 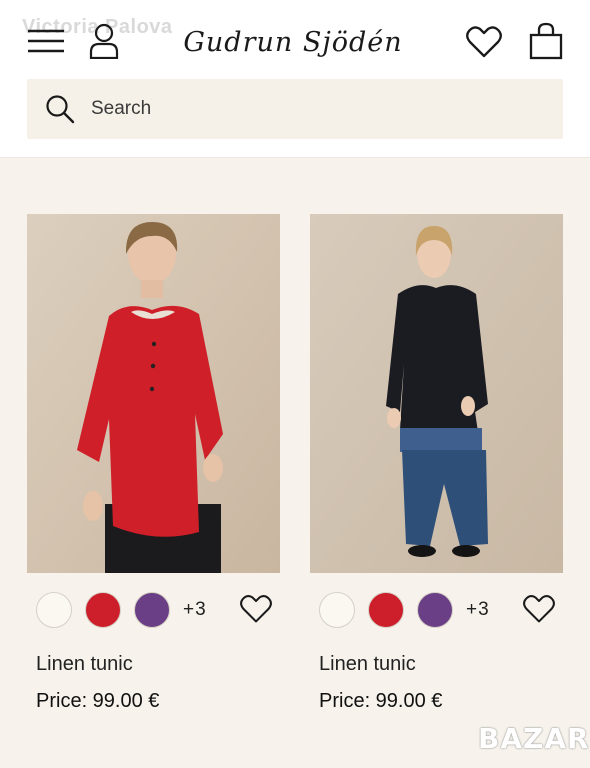 I want to click on search-bar, so click(x=295, y=109).